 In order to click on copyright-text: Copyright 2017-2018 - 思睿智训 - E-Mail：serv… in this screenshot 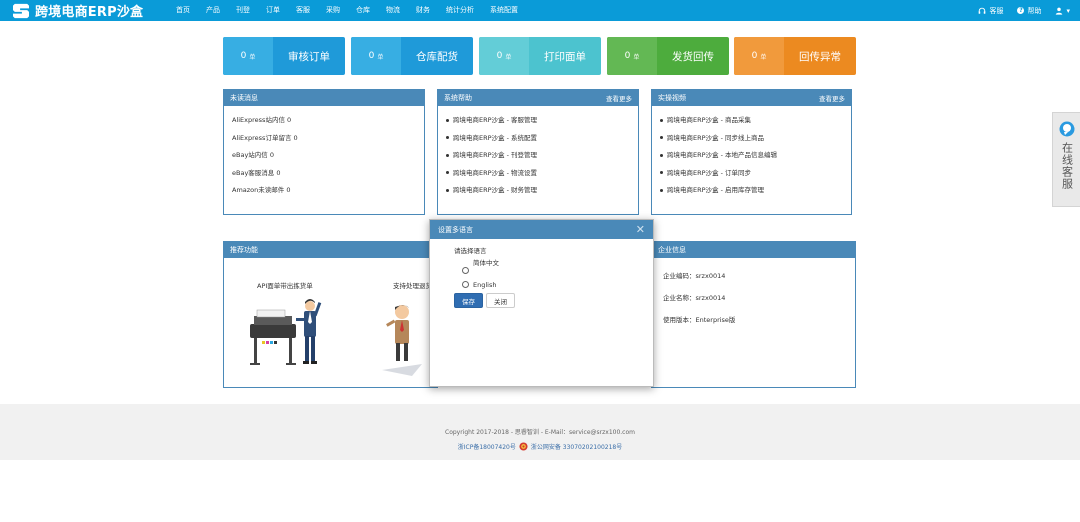, I will do `click(540, 432)`.